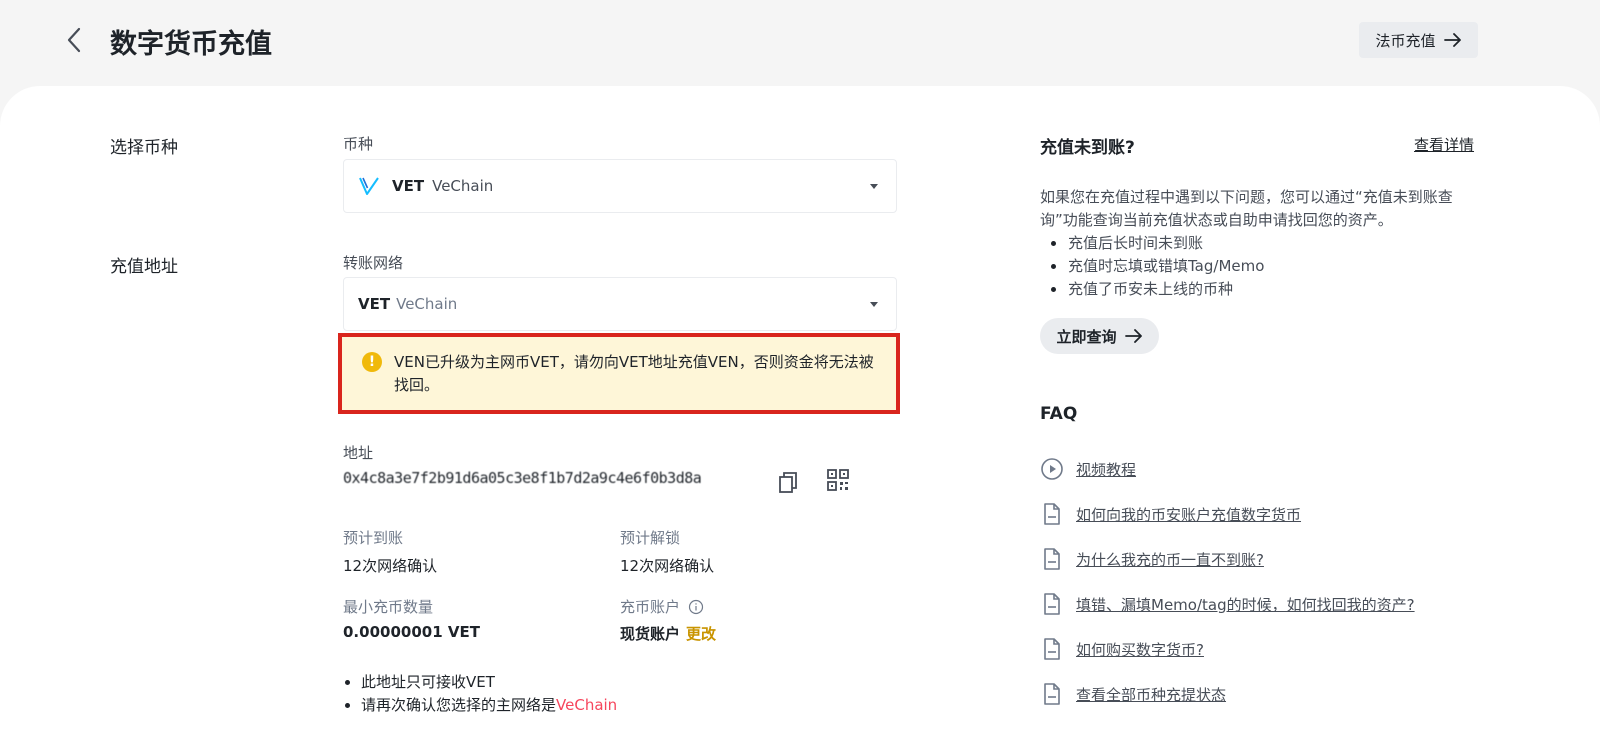 Image resolution: width=1600 pixels, height=745 pixels. Describe the element at coordinates (1189, 514) in the screenshot. I see `faq-item-label: 如何向我的币安账户充值数字货币` at that location.